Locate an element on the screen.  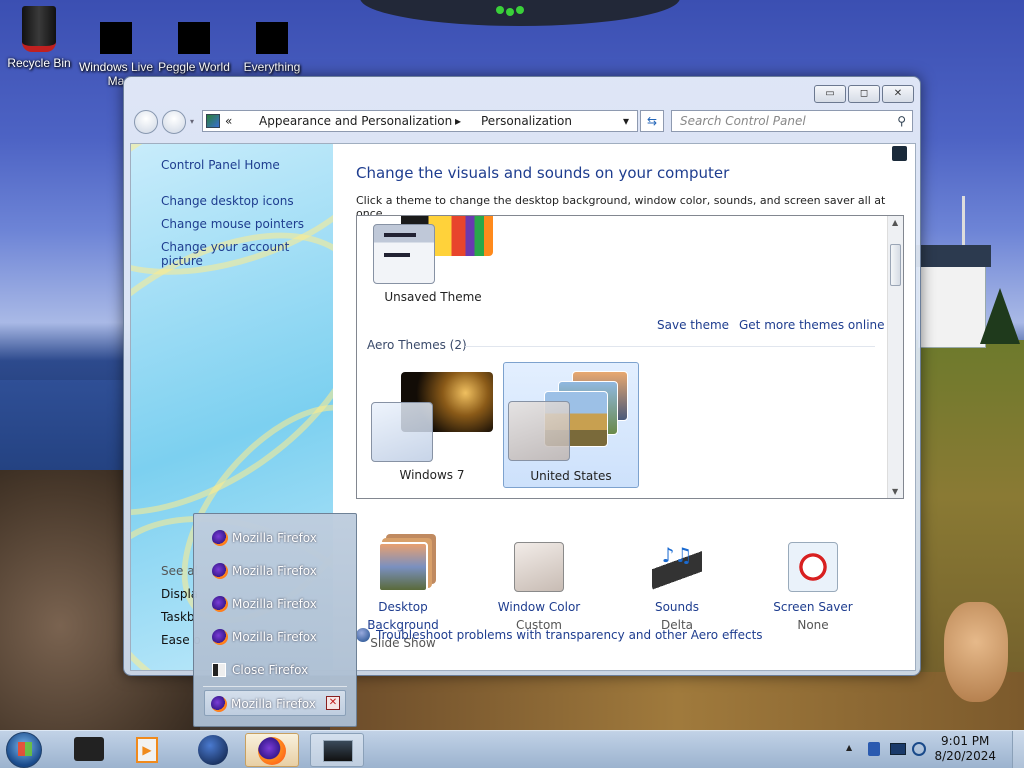
close-icon: ✕ is located at coordinates (333, 703).